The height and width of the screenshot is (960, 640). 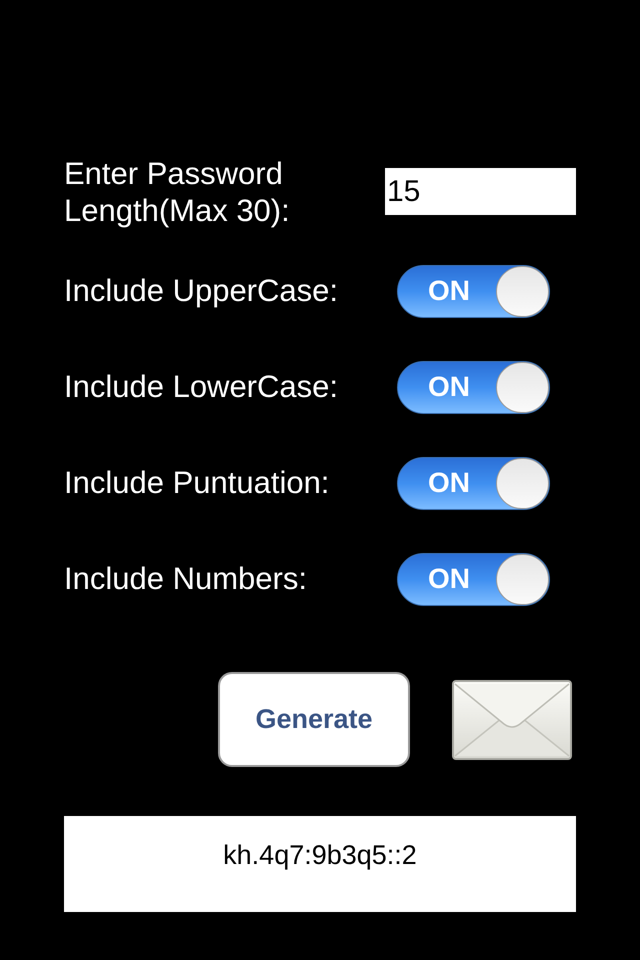 I want to click on length-input-field: 15, so click(x=480, y=191).